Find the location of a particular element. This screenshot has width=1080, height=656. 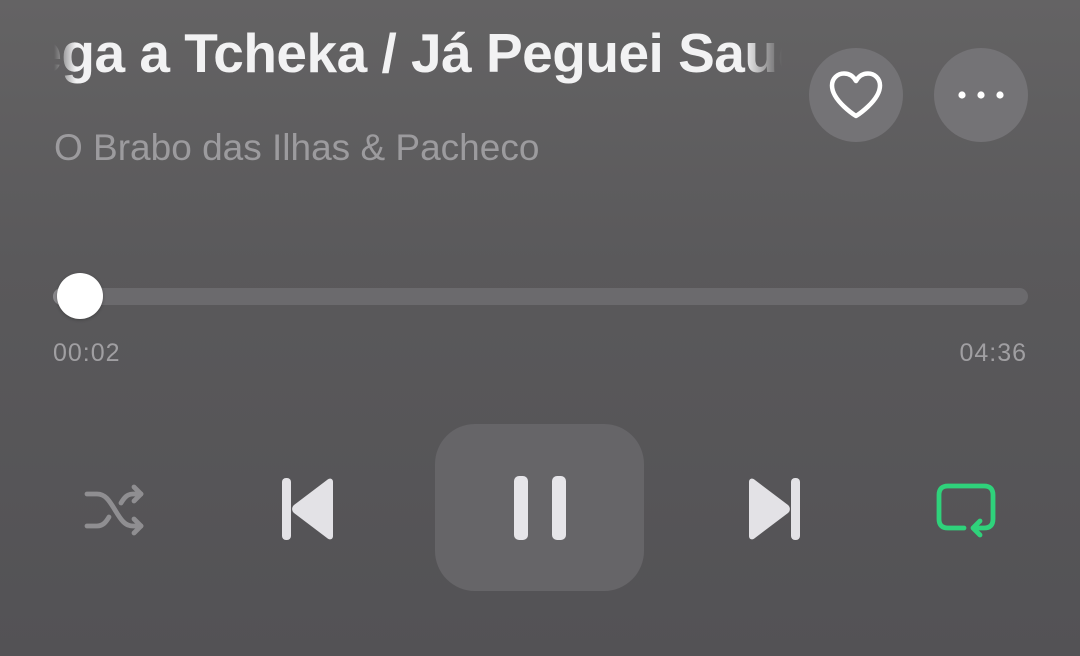

total-duration: 04:36 is located at coordinates (993, 353).